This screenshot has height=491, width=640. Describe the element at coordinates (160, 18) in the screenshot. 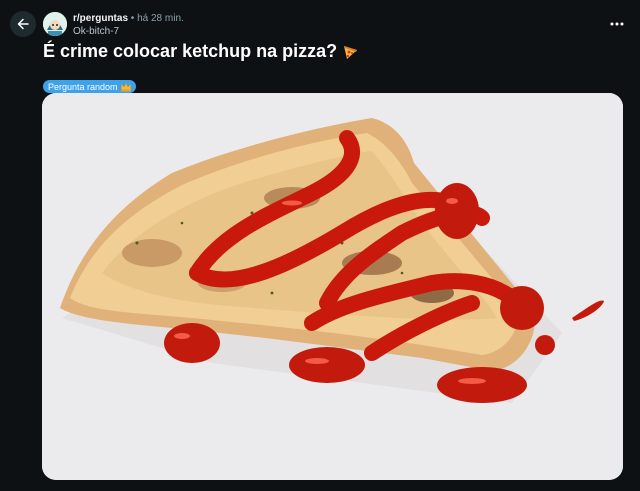

I see `post-time: há 28 min.` at that location.